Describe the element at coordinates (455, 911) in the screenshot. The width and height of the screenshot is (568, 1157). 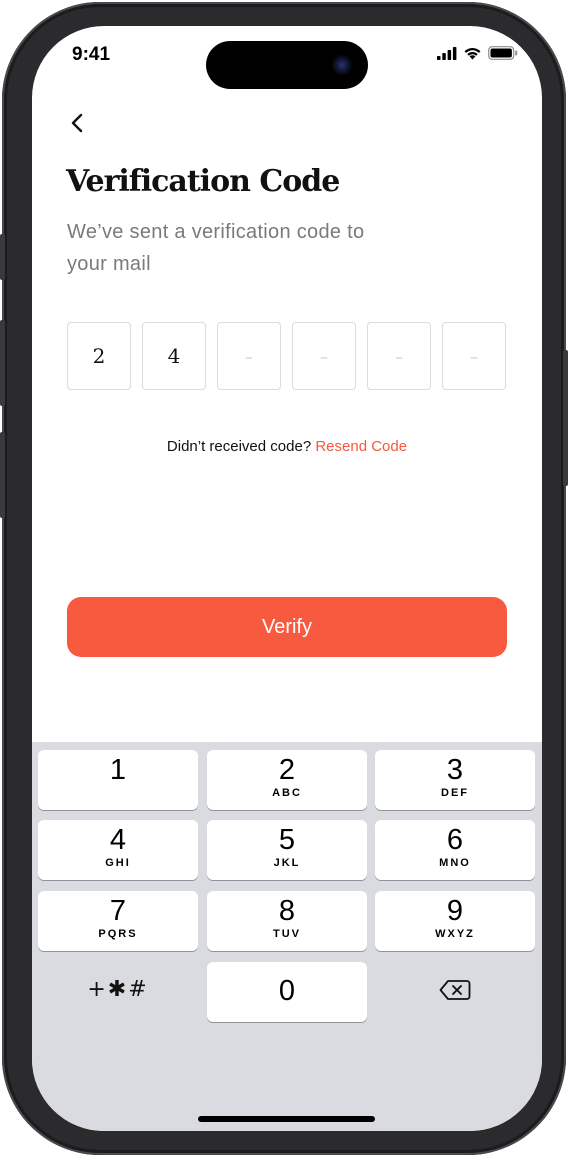
I see `key-digit: 9` at that location.